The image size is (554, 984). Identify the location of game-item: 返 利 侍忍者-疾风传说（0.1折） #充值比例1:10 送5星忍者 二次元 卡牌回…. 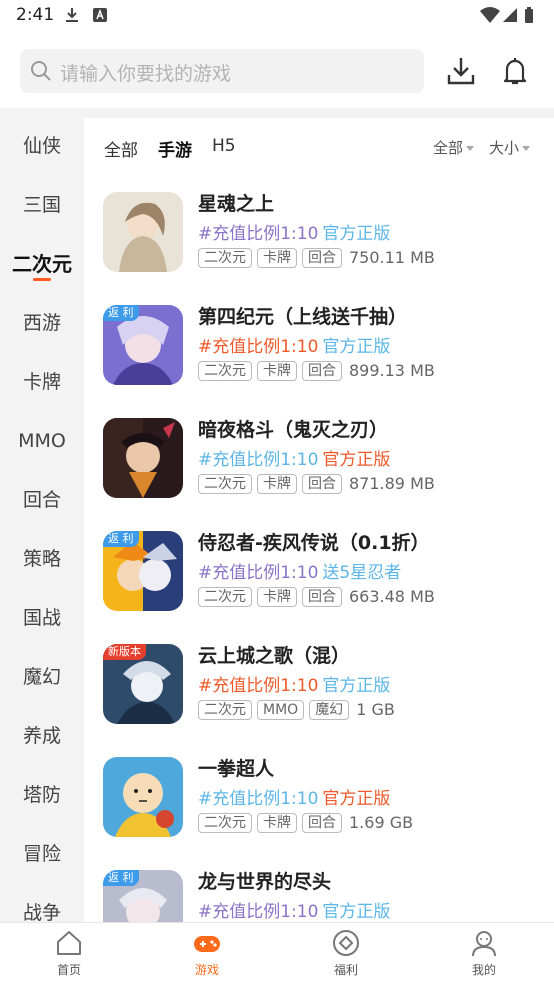
(323, 571).